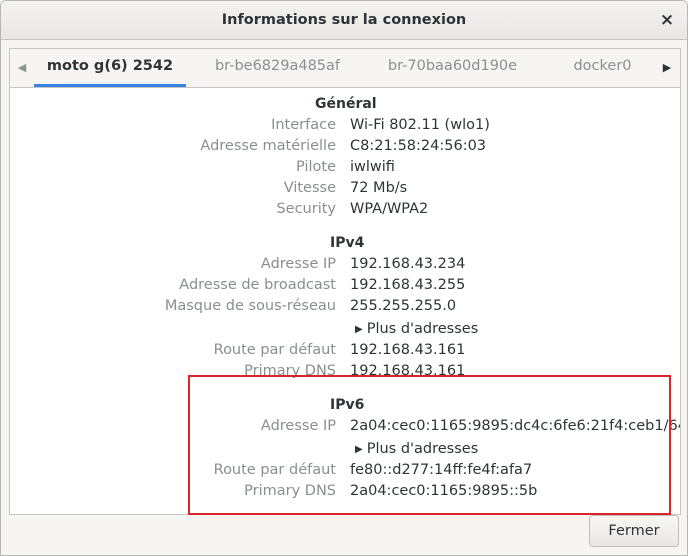 This screenshot has width=688, height=556. I want to click on ipv4-netmask-value: 255.255.255.0, so click(403, 306).